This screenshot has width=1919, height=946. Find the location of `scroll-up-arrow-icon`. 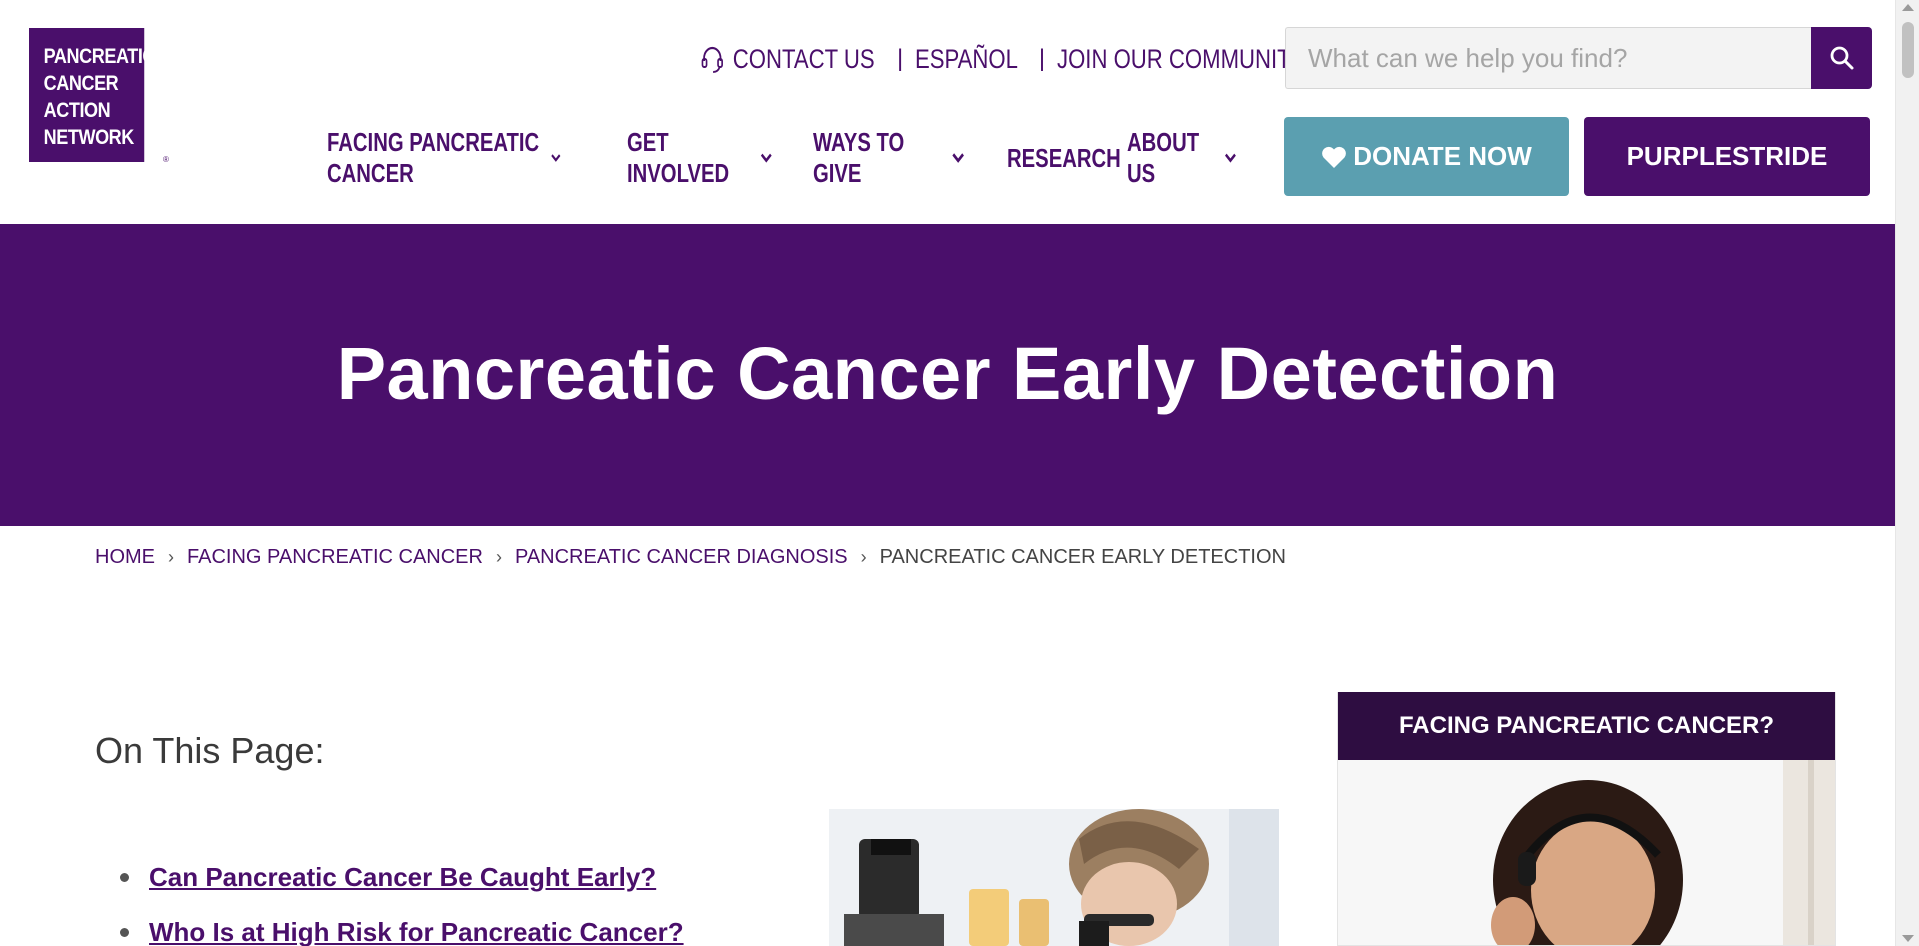

scroll-up-arrow-icon is located at coordinates (1908, 7).